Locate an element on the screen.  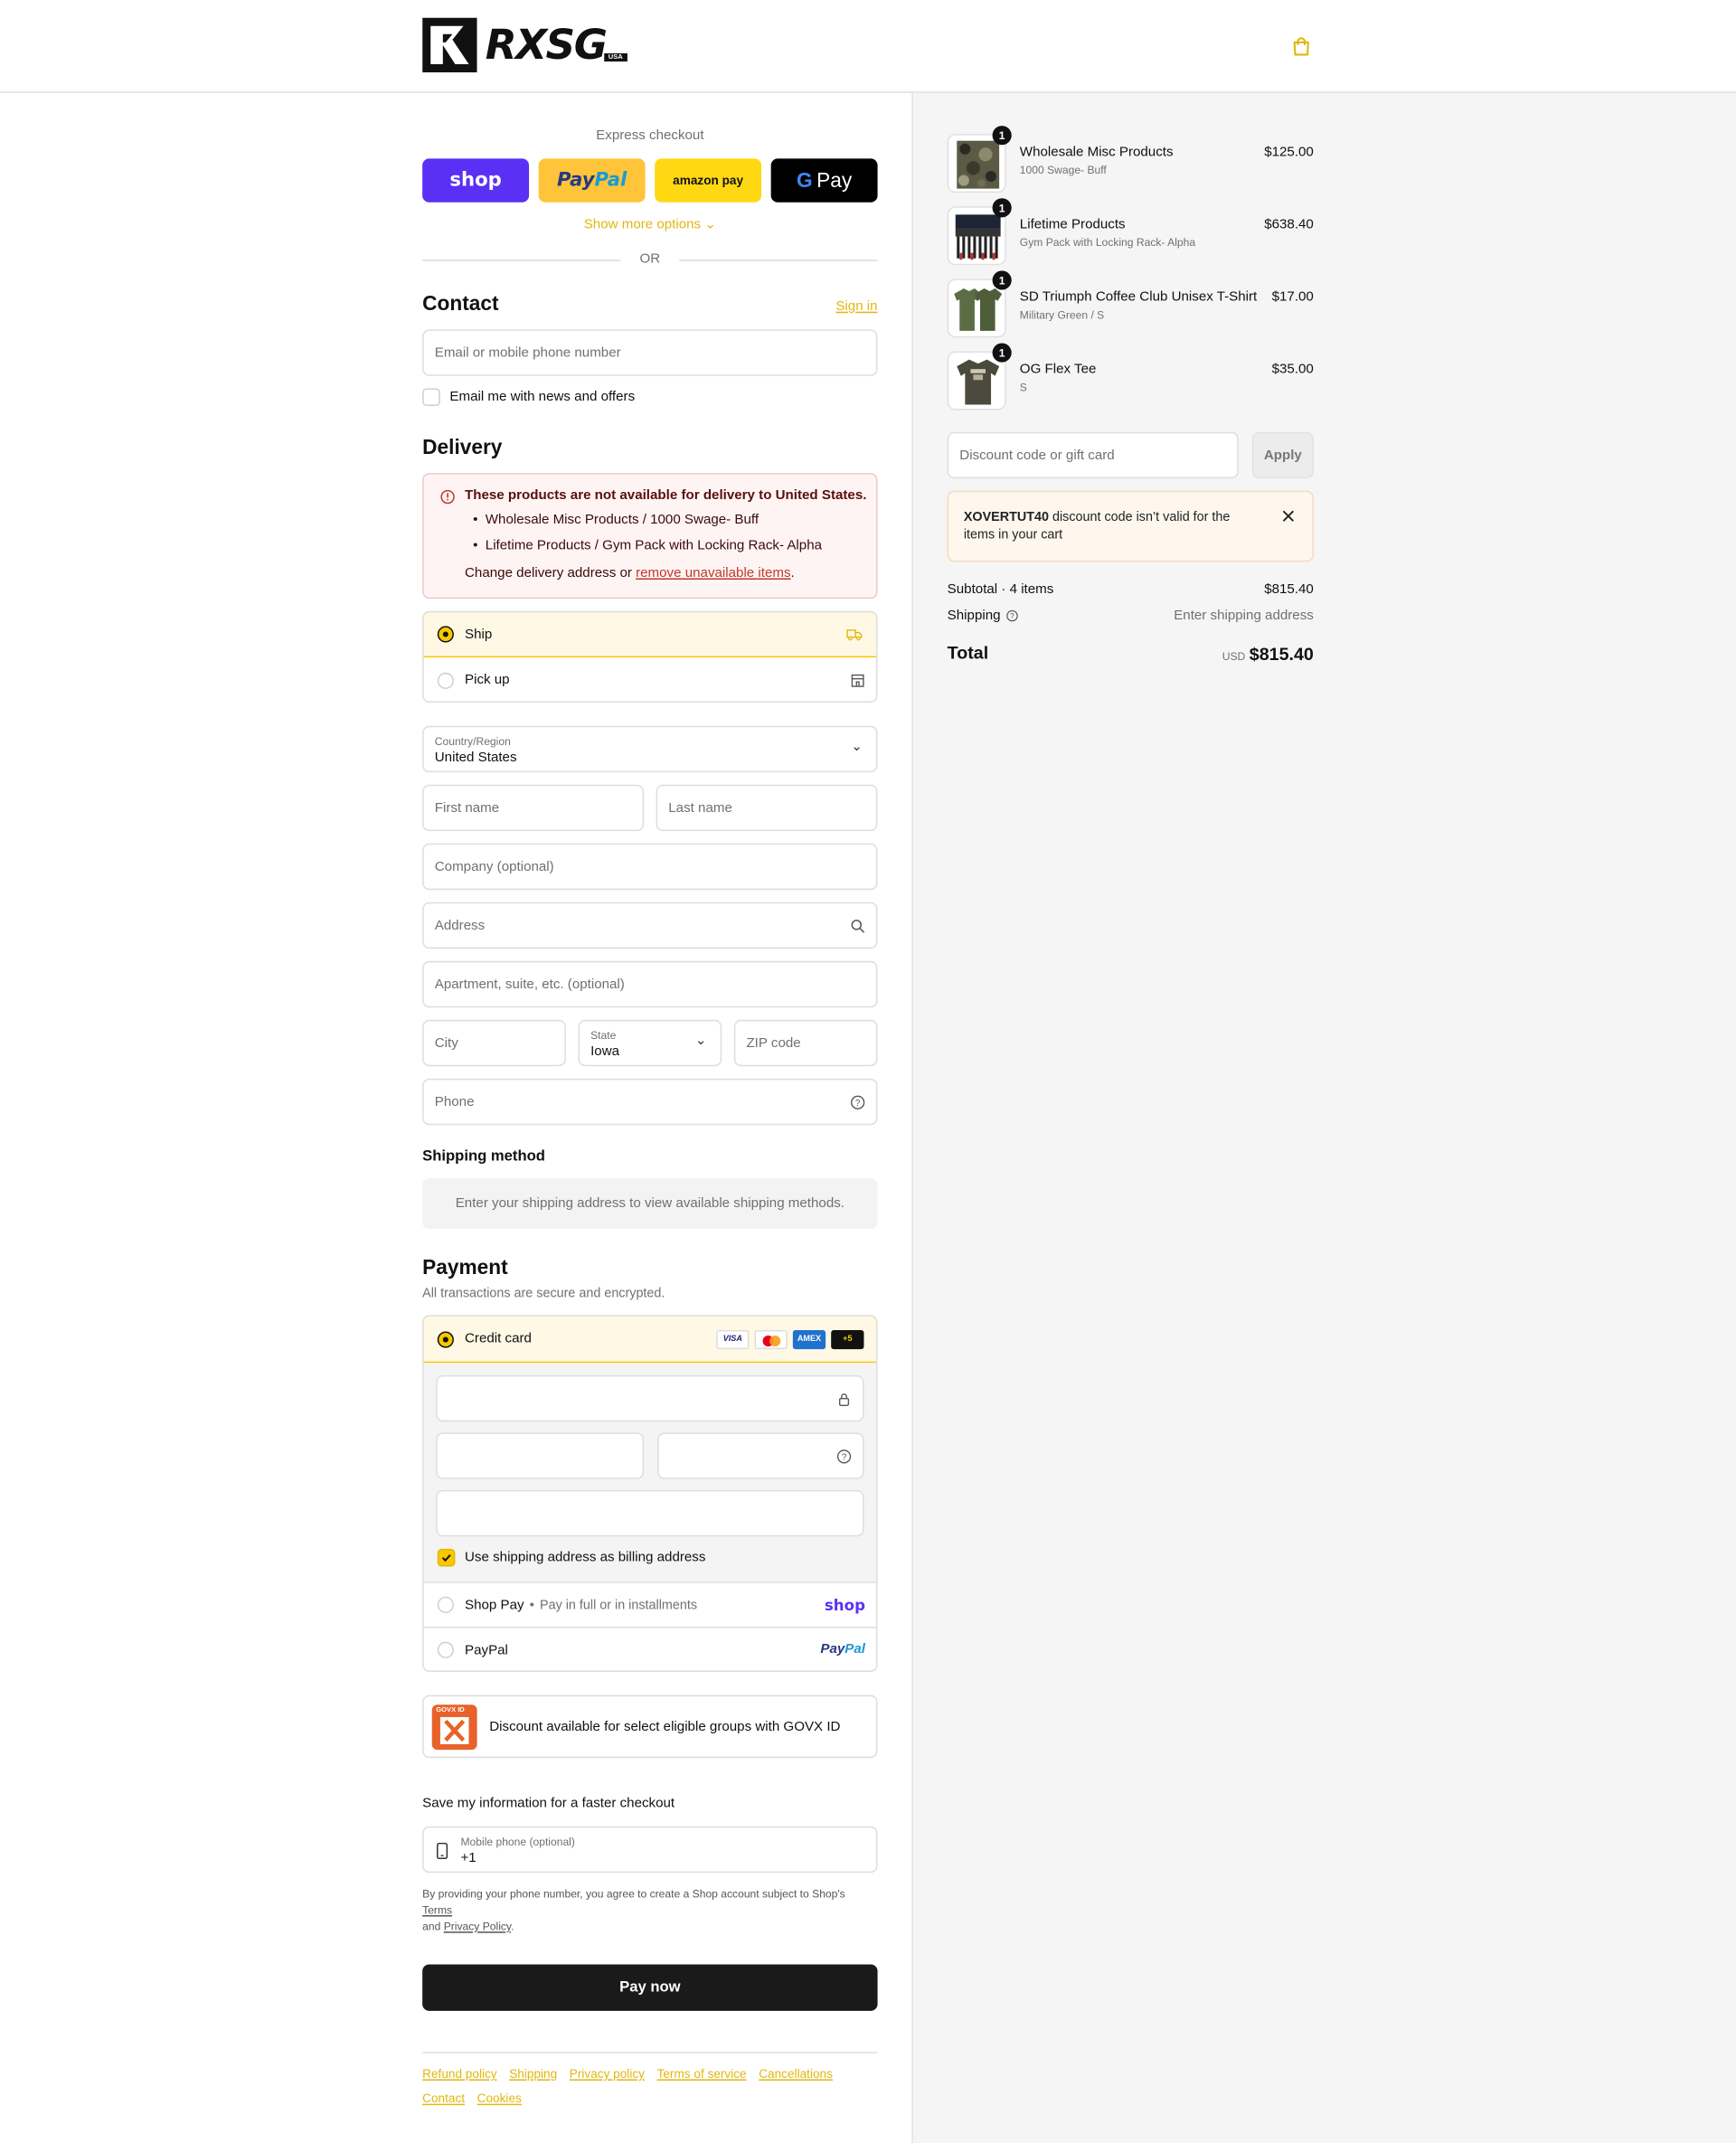
contact-heading: Contact is located at coordinates (460, 304).